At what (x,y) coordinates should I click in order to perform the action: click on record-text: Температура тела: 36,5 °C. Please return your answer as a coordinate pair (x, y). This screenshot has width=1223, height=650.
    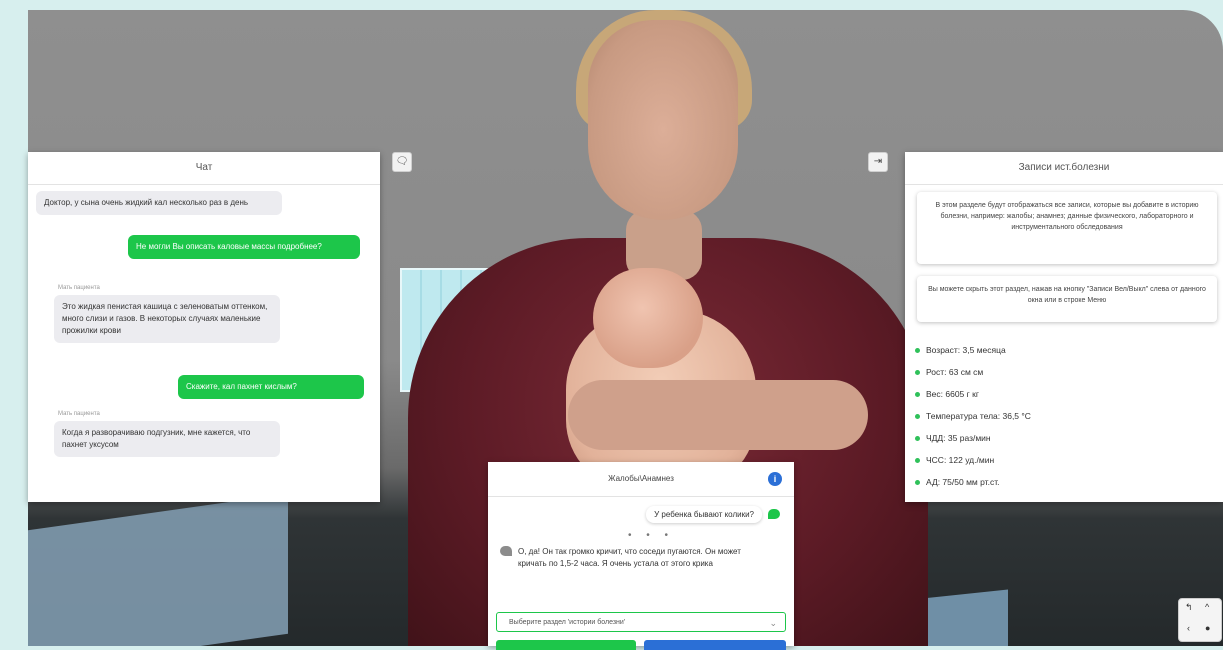
    Looking at the image, I should click on (978, 416).